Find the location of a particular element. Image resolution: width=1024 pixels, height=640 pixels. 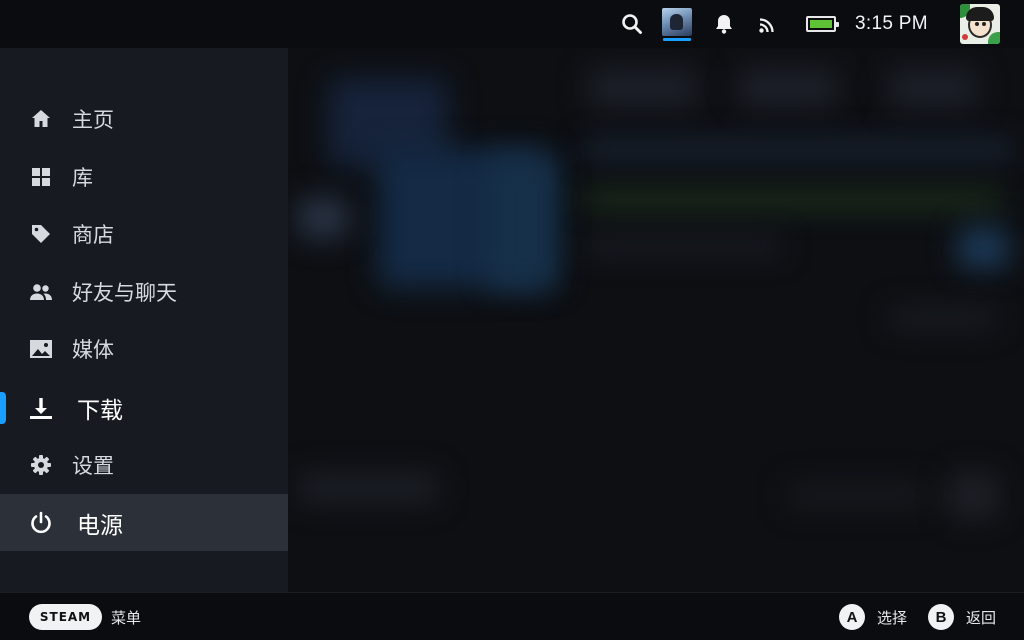

a-button-icon: A is located at coordinates (852, 617).